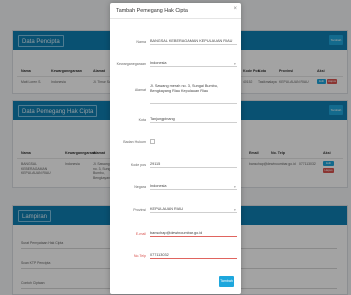 This screenshot has height=295, width=351. I want to click on negara-label: Negara, so click(140, 187).